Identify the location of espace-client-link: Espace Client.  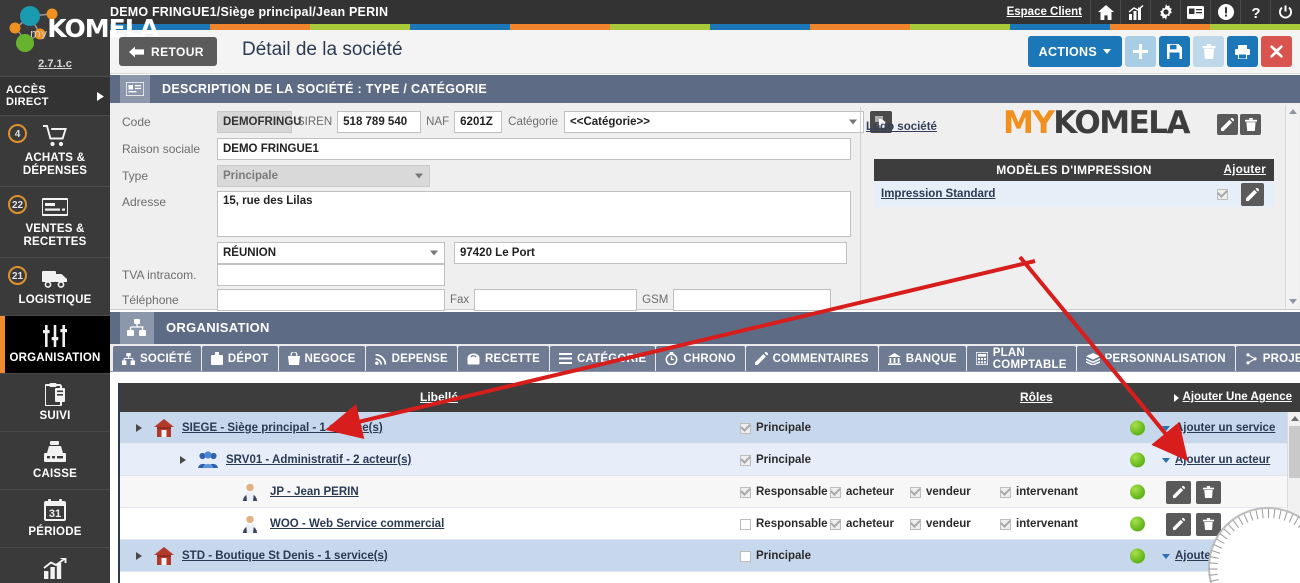
(1044, 12).